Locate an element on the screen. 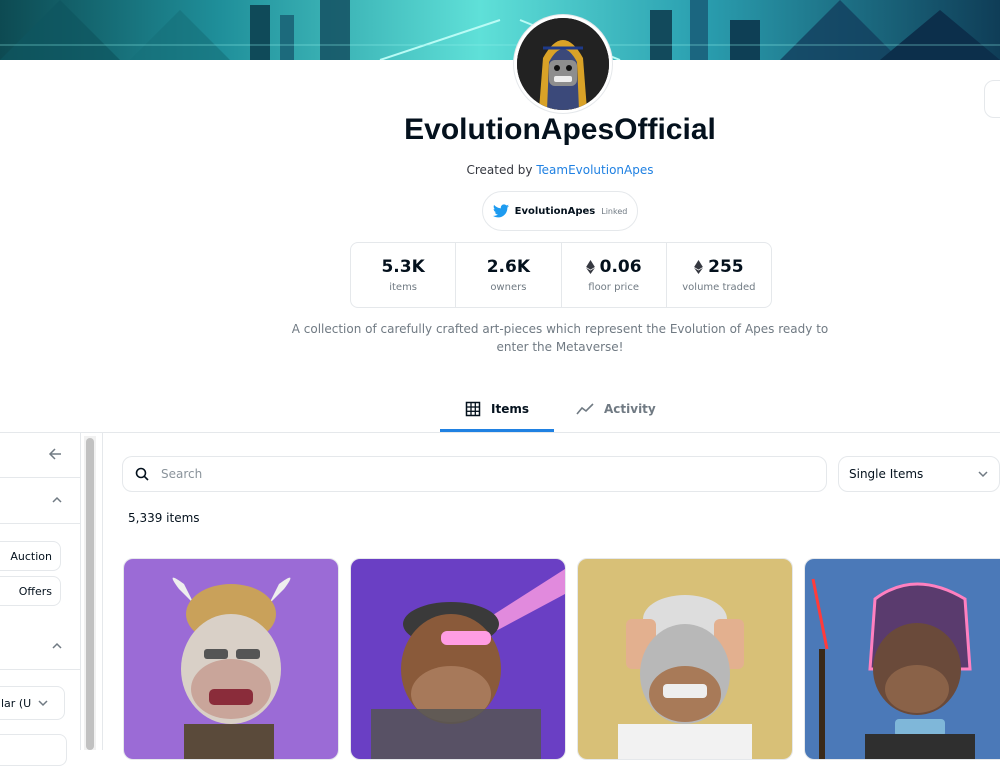 The height and width of the screenshot is (766, 1000). content-divider is located at coordinates (102, 591).